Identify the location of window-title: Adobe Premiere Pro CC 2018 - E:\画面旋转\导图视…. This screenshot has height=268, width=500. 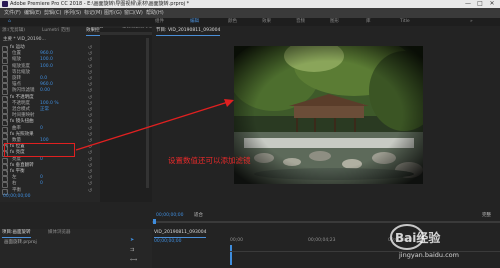
(100, 4).